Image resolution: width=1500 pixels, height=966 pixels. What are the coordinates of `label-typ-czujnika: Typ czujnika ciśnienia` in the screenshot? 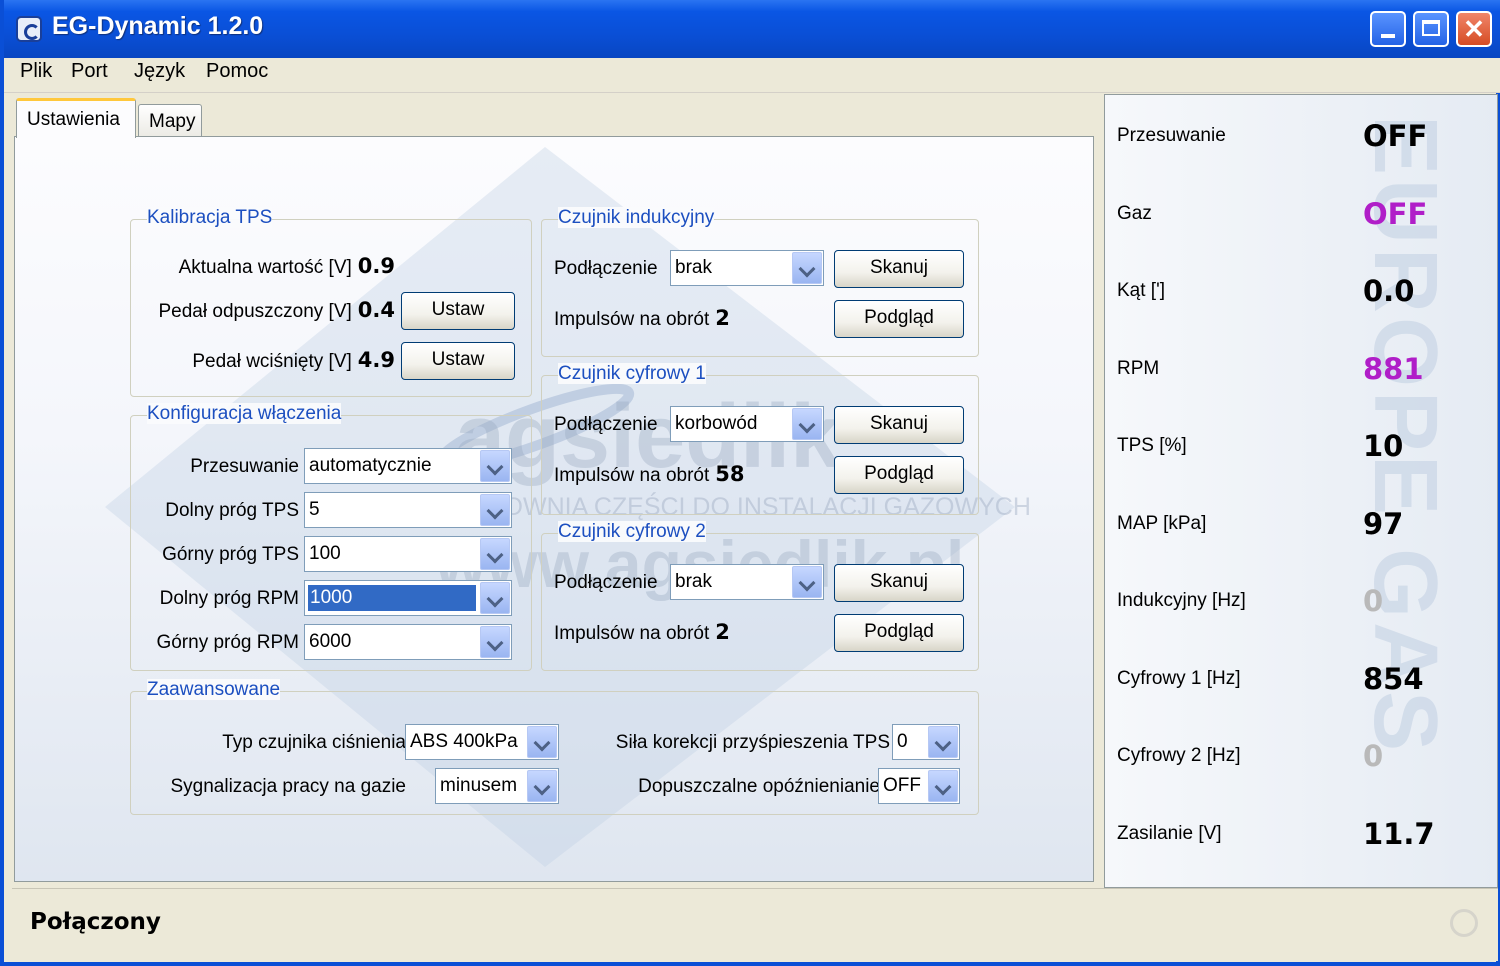 It's located at (314, 742).